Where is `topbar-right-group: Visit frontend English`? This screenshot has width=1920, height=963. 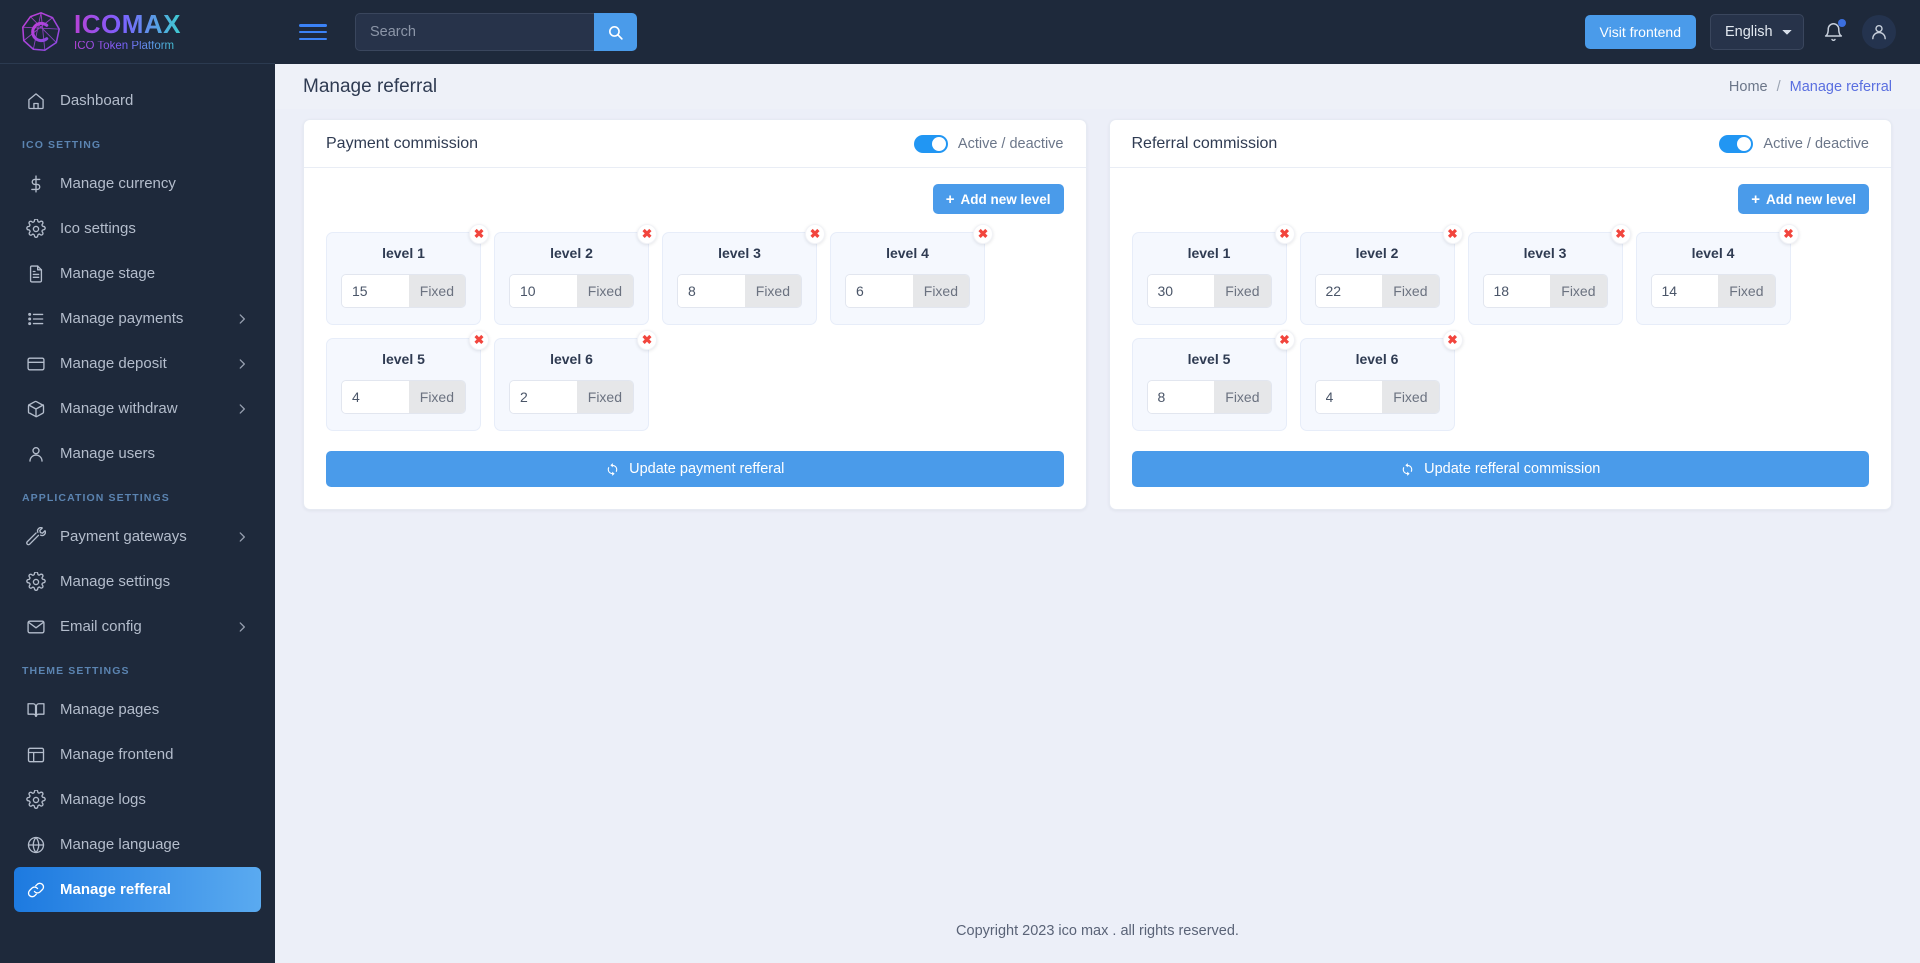 topbar-right-group: Visit frontend English is located at coordinates (1740, 32).